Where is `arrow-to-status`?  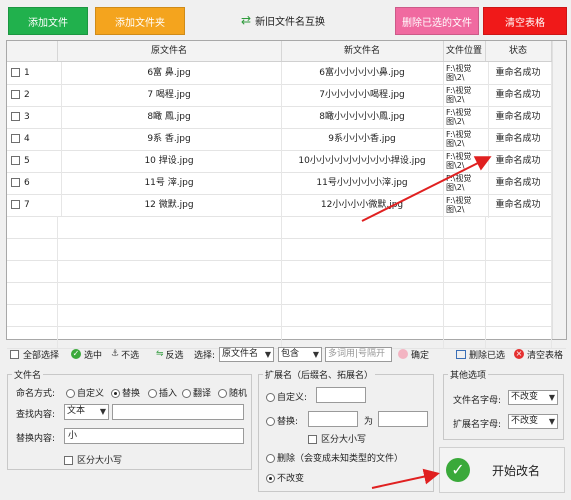 arrow-to-status is located at coordinates (426, 189).